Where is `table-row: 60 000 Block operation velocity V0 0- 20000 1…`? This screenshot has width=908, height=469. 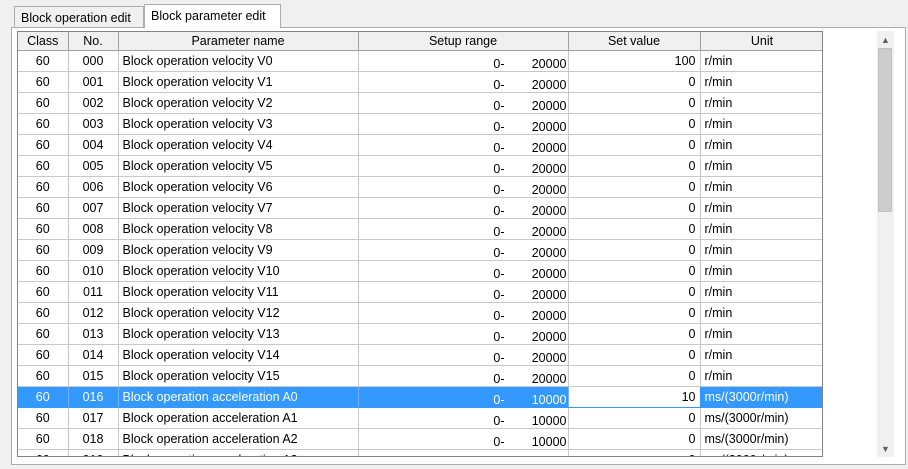
table-row: 60 000 Block operation velocity V0 0- 20000 1… is located at coordinates (420, 61).